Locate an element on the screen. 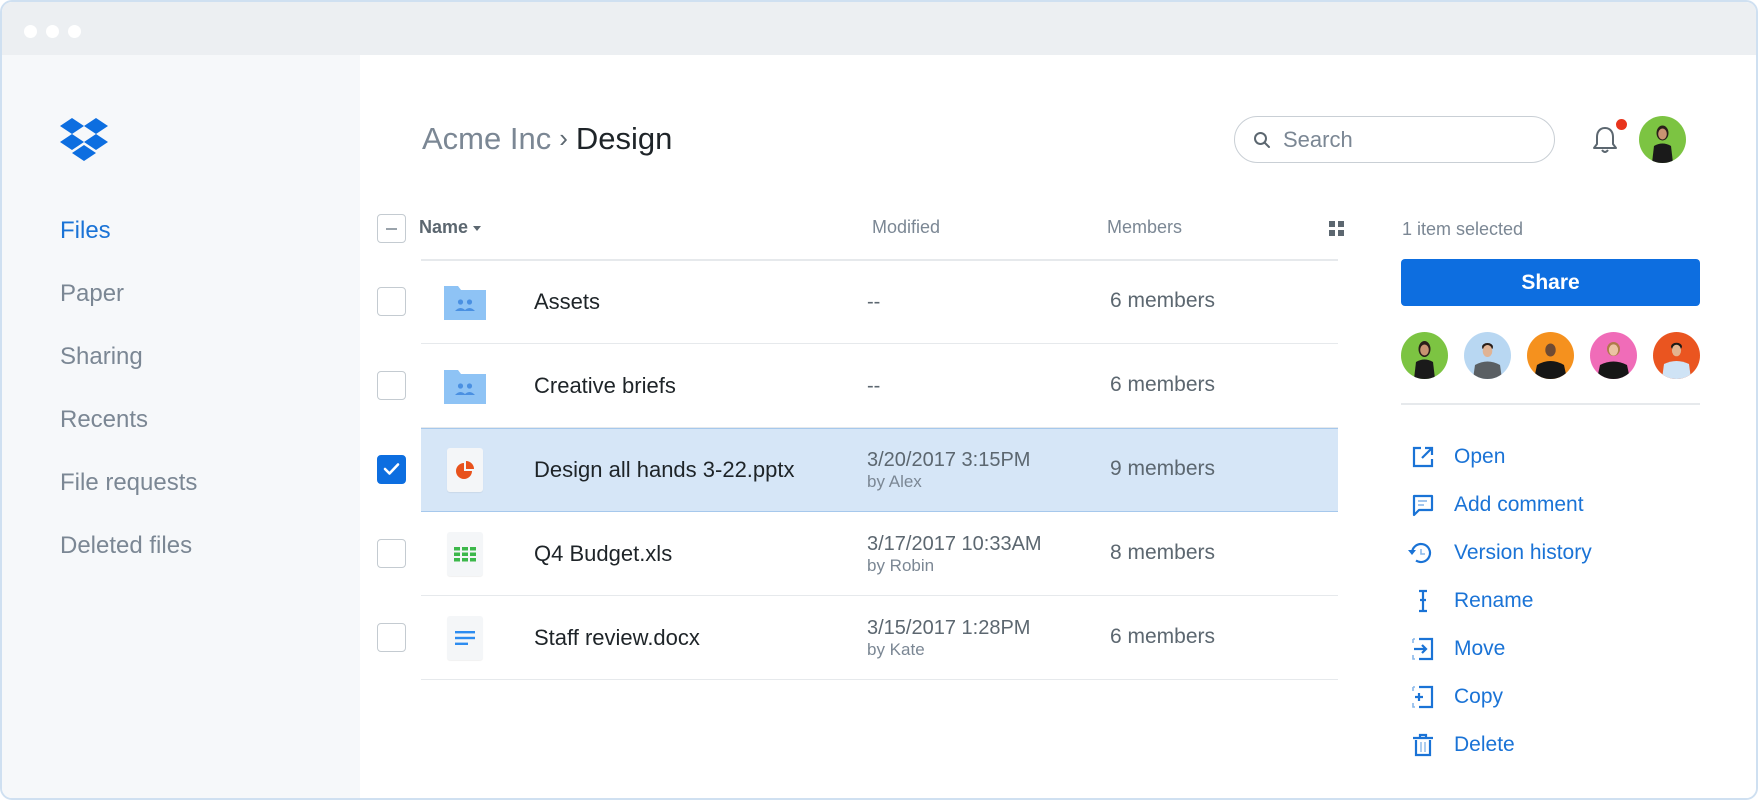 This screenshot has width=1758, height=800. trash-icon is located at coordinates (1423, 745).